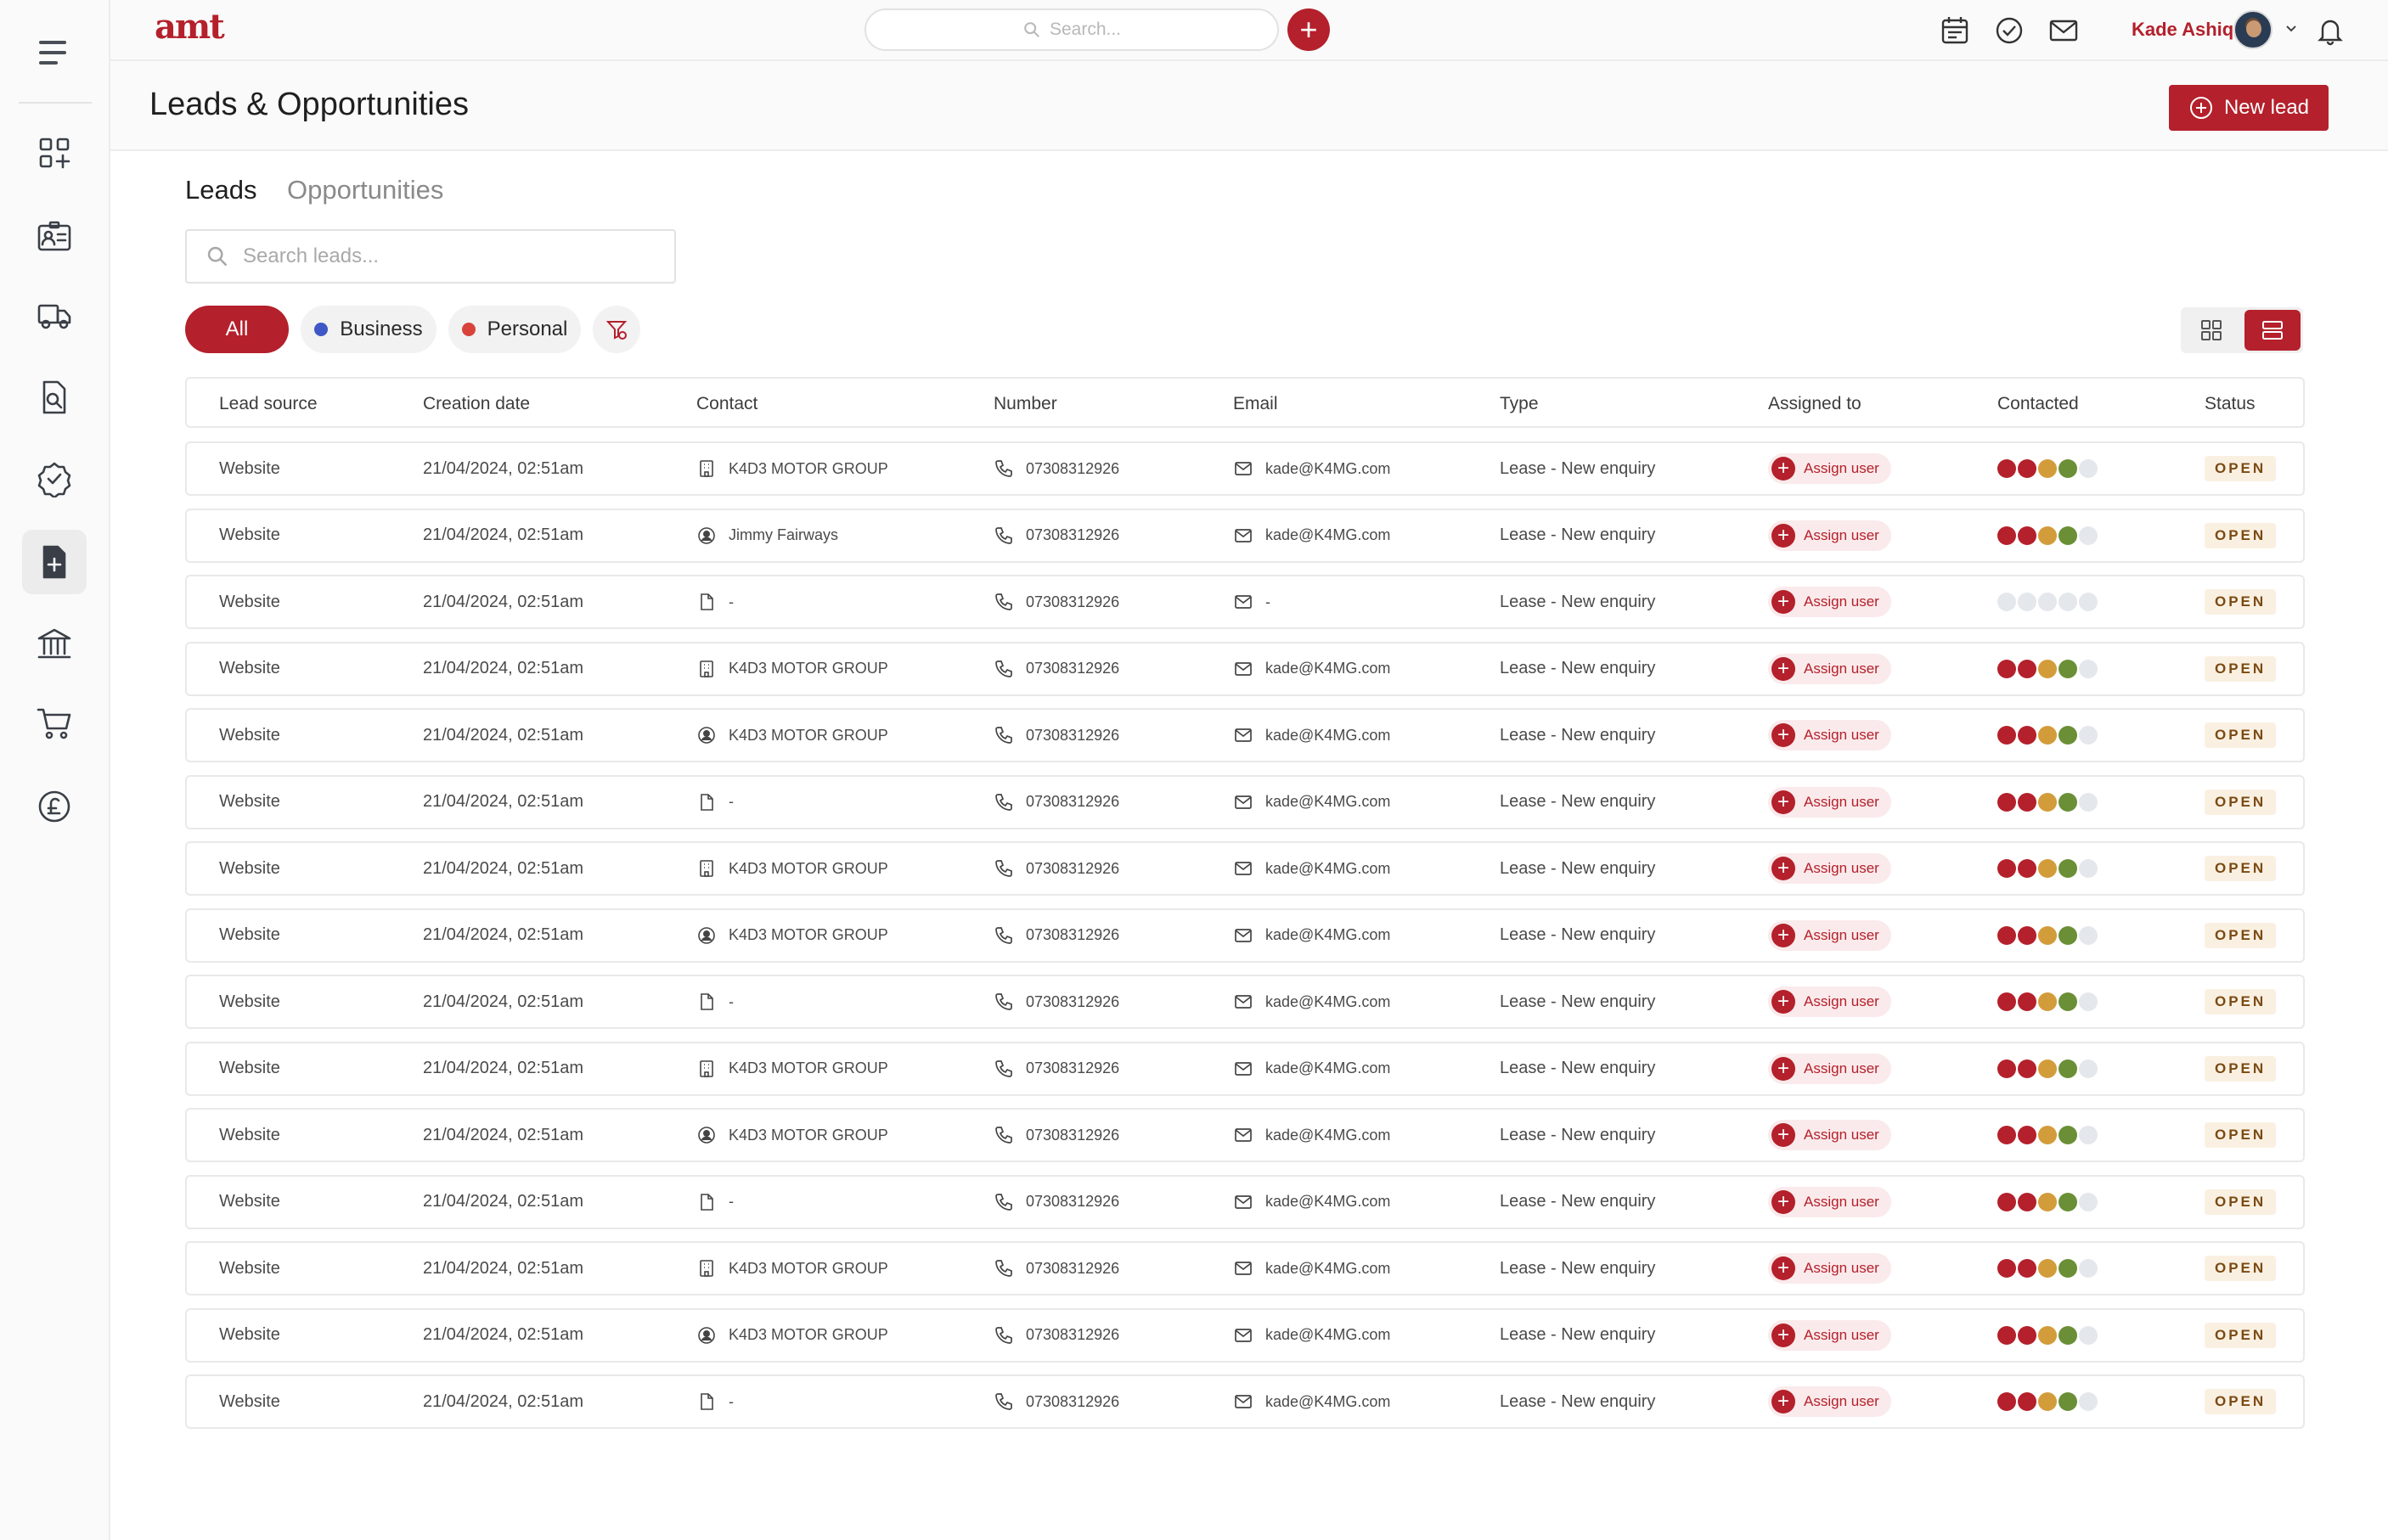  What do you see at coordinates (54, 806) in the screenshot?
I see `sidebar-item-pound` at bounding box center [54, 806].